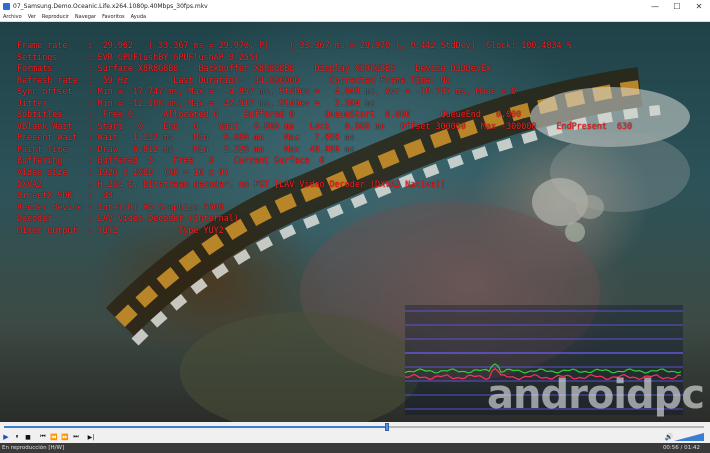 This screenshot has width=710, height=453. Describe the element at coordinates (355, 448) in the screenshot. I see `status-bar: En reproducción [H/W] 00:56 / 01:42` at that location.